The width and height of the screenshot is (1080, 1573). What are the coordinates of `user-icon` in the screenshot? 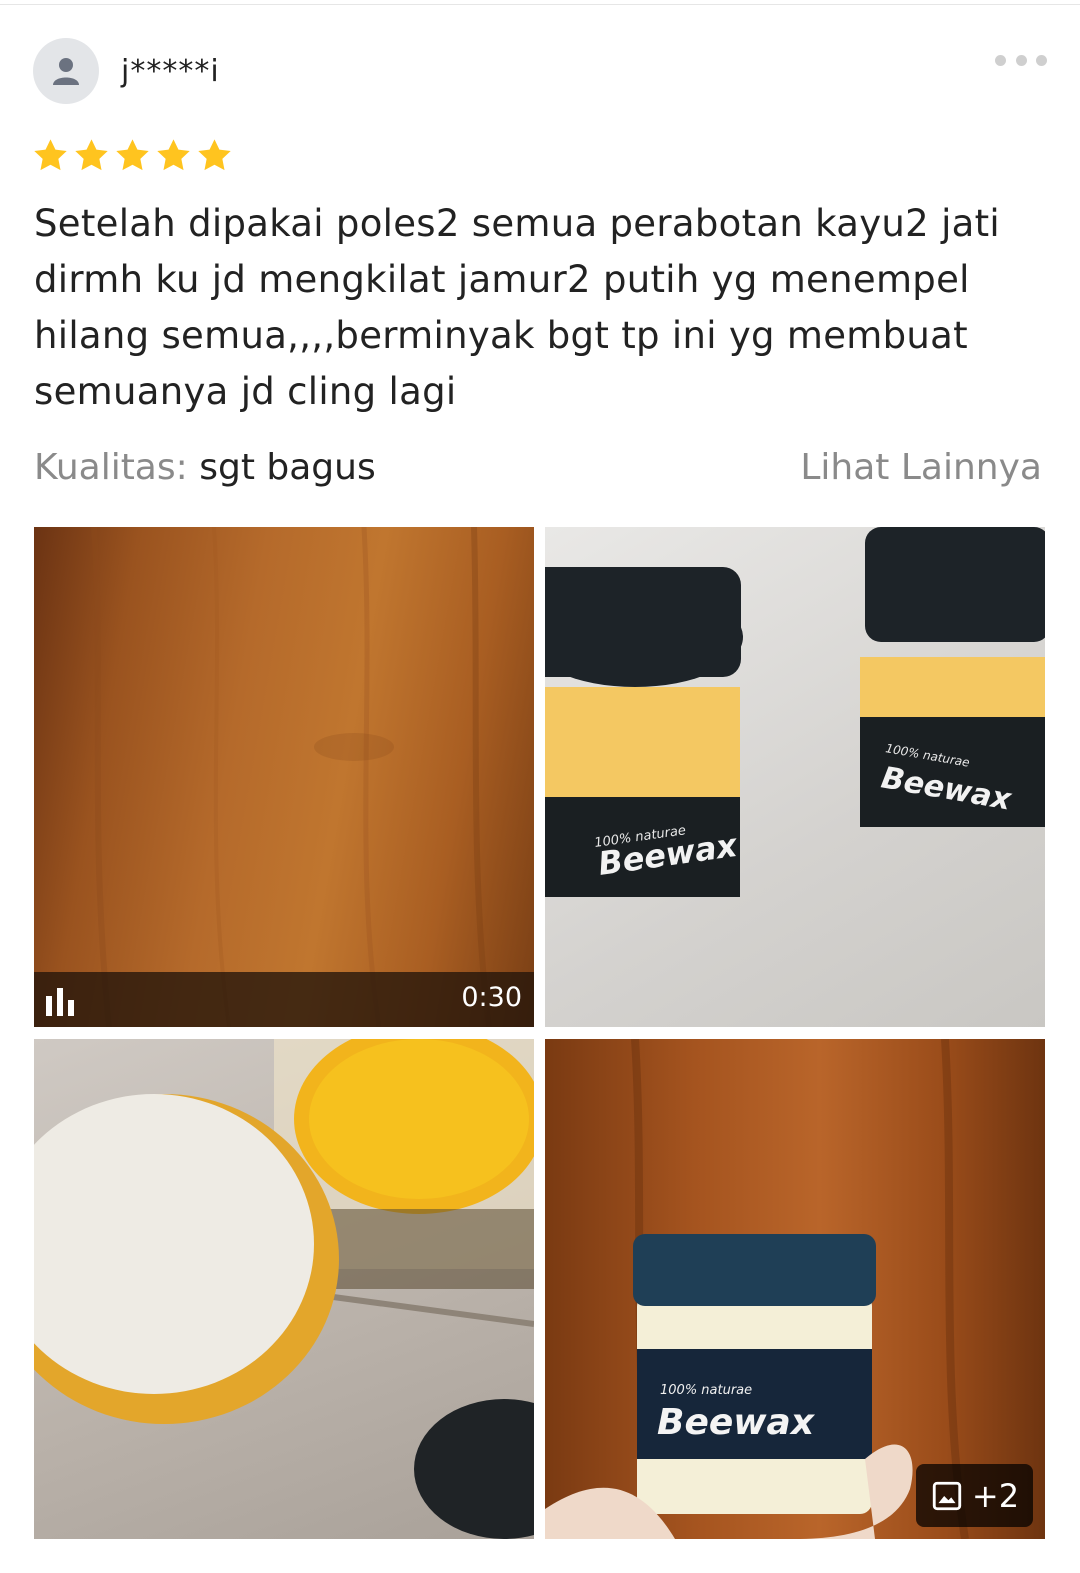 It's located at (66, 71).